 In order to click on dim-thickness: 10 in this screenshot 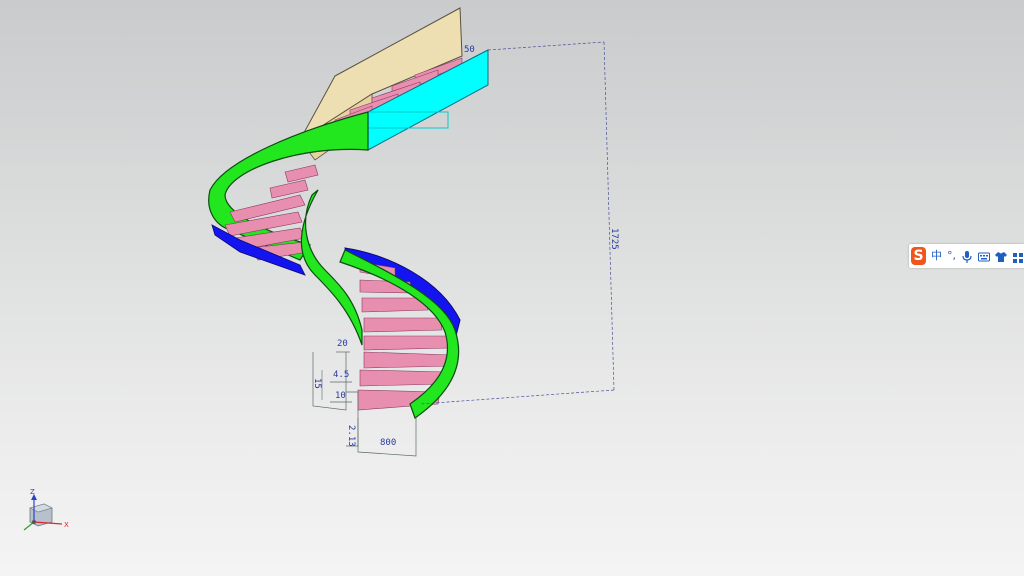, I will do `click(340, 396)`.